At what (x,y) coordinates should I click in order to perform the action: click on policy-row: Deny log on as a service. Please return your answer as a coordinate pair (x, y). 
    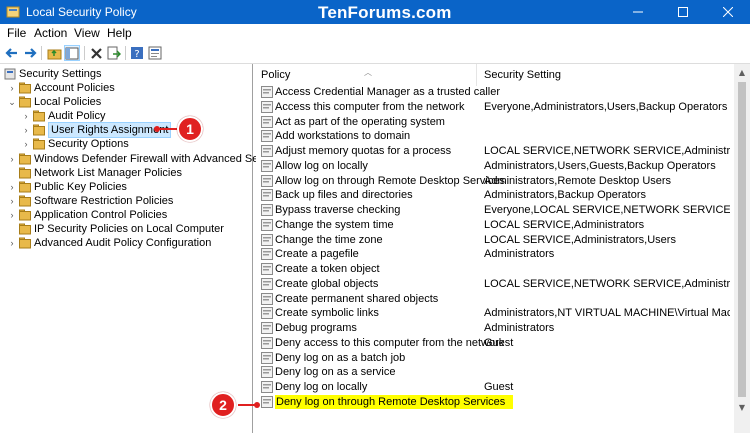
    Looking at the image, I should click on (494, 372).